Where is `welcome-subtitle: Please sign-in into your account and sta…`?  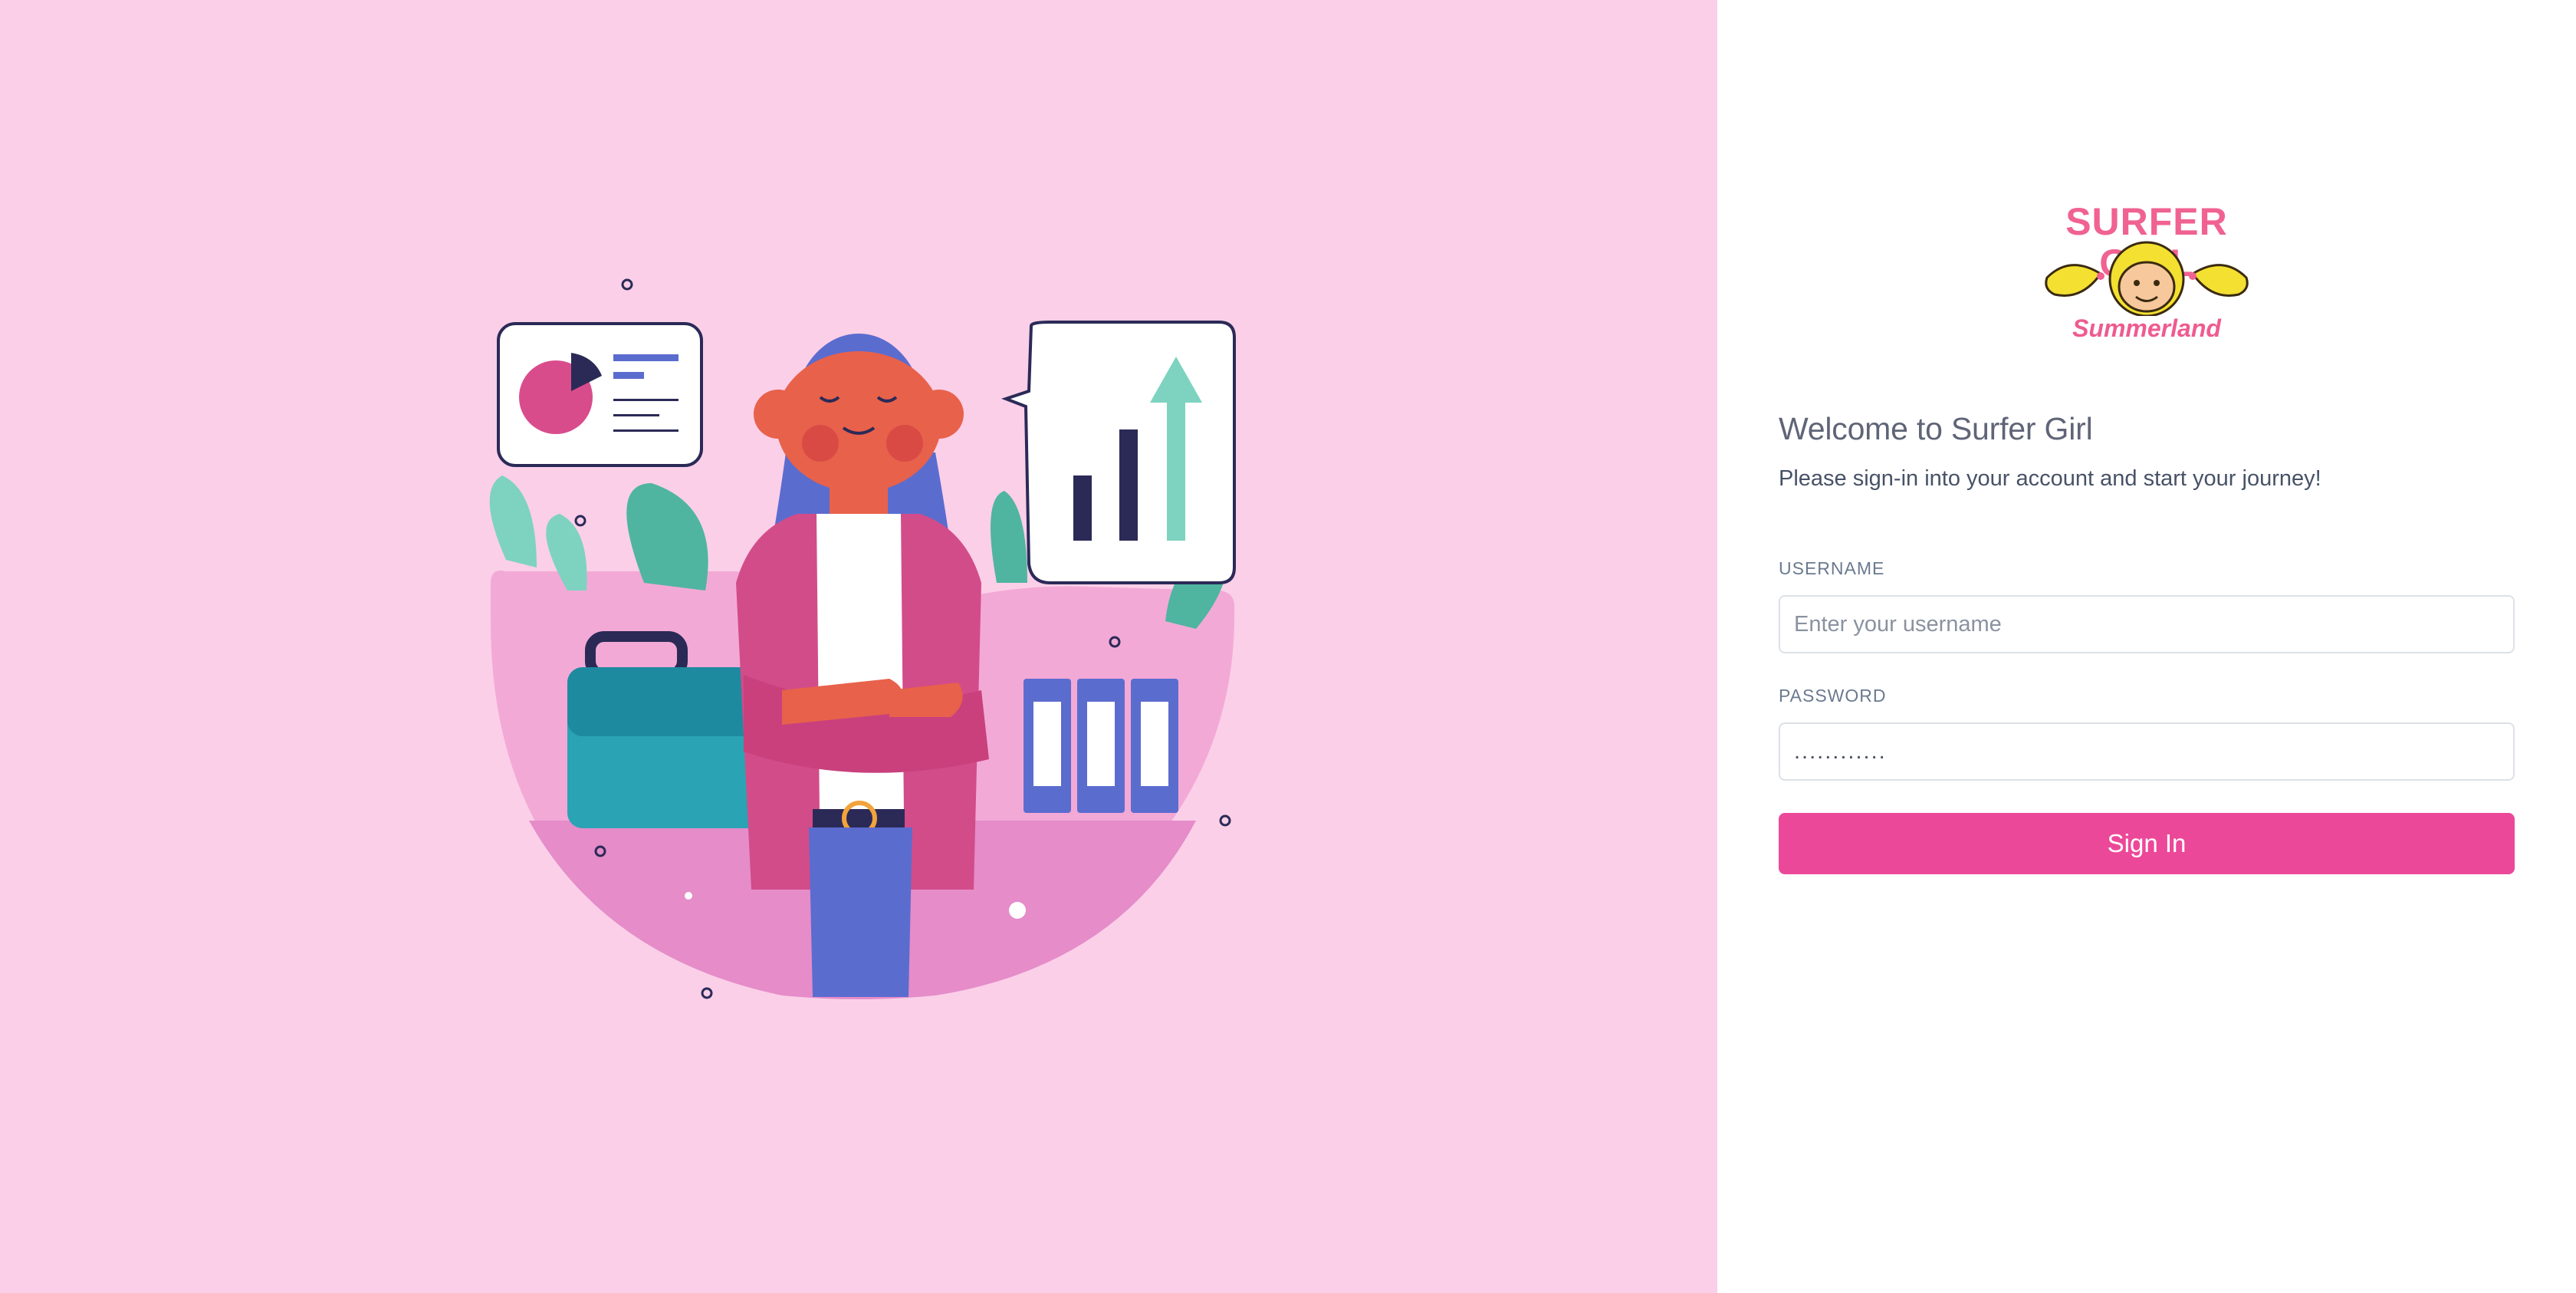
welcome-subtitle: Please sign-in into your account and sta… is located at coordinates (2050, 478).